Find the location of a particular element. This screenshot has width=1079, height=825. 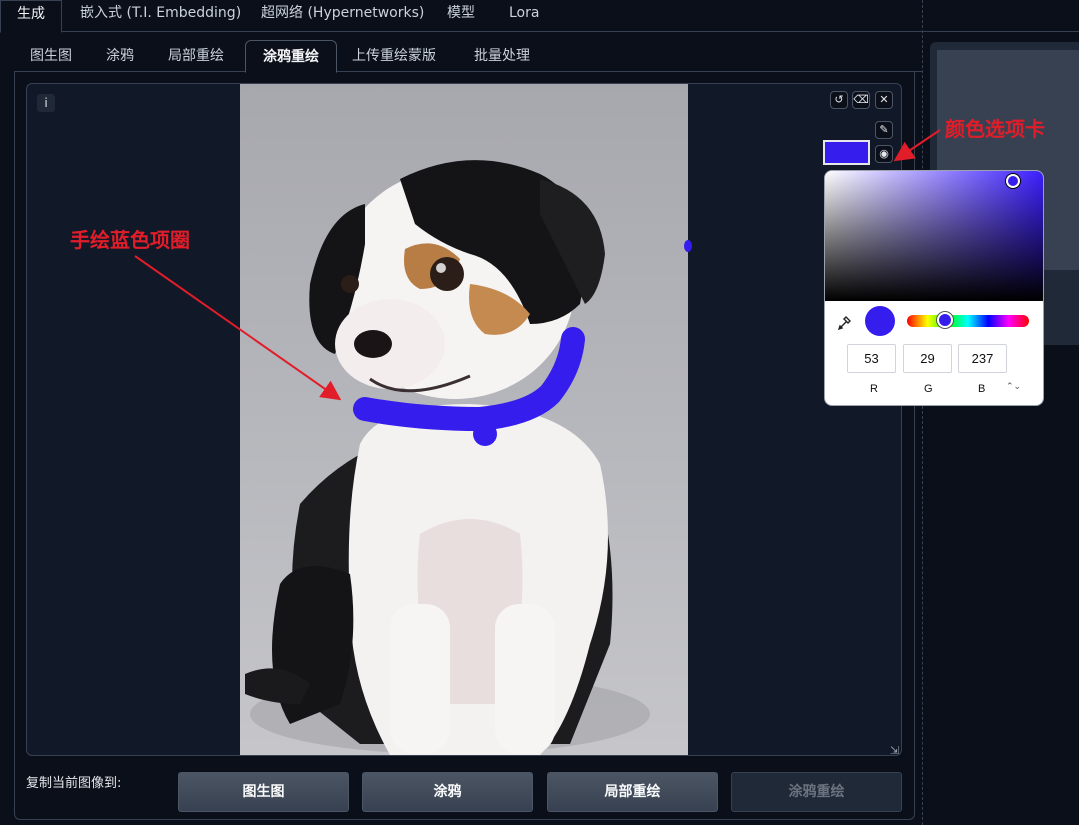

tab-img2img: 图生图 is located at coordinates (51, 56).